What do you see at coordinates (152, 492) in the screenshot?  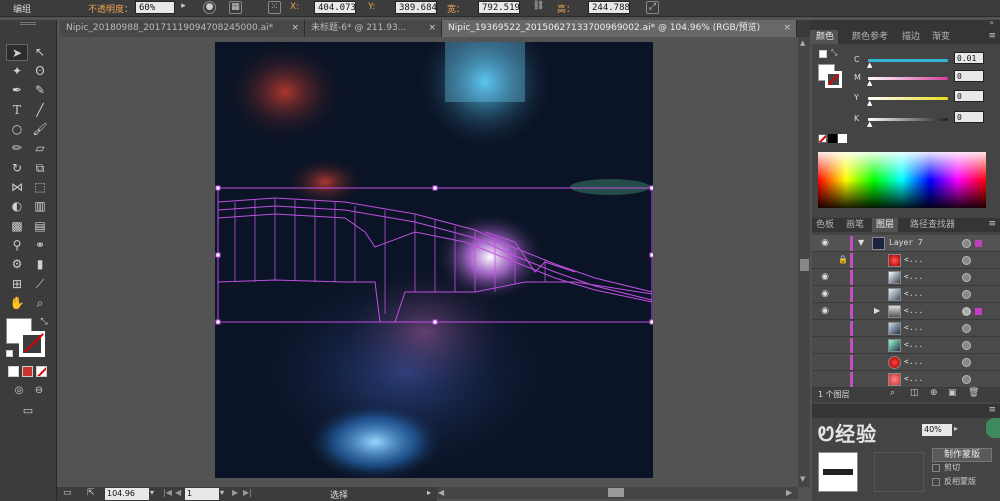 I see `chevron-down-icon: ▾` at bounding box center [152, 492].